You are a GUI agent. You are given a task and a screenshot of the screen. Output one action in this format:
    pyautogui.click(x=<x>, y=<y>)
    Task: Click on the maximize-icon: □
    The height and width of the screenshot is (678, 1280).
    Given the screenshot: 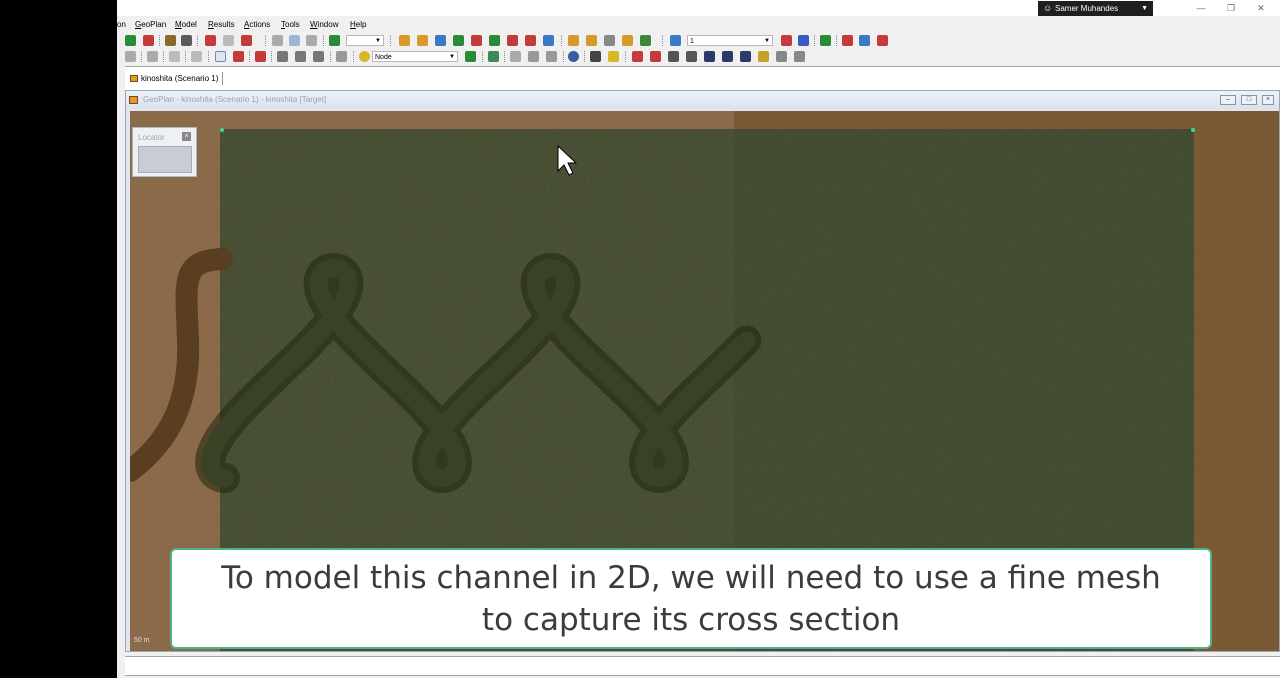 What is the action you would take?
    pyautogui.click(x=1249, y=100)
    